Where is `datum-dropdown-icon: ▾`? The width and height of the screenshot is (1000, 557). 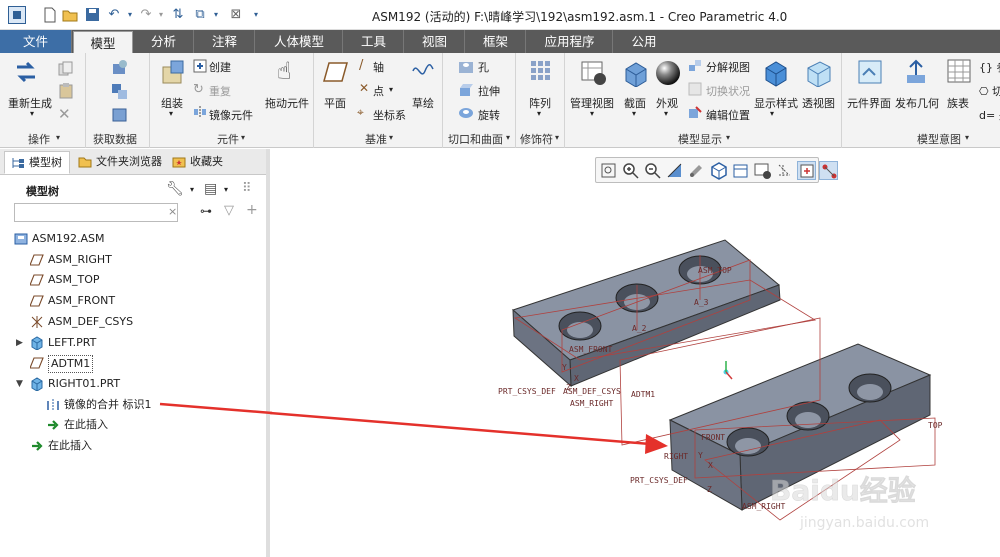
datum-dropdown-icon: ▾ is located at coordinates (391, 137).